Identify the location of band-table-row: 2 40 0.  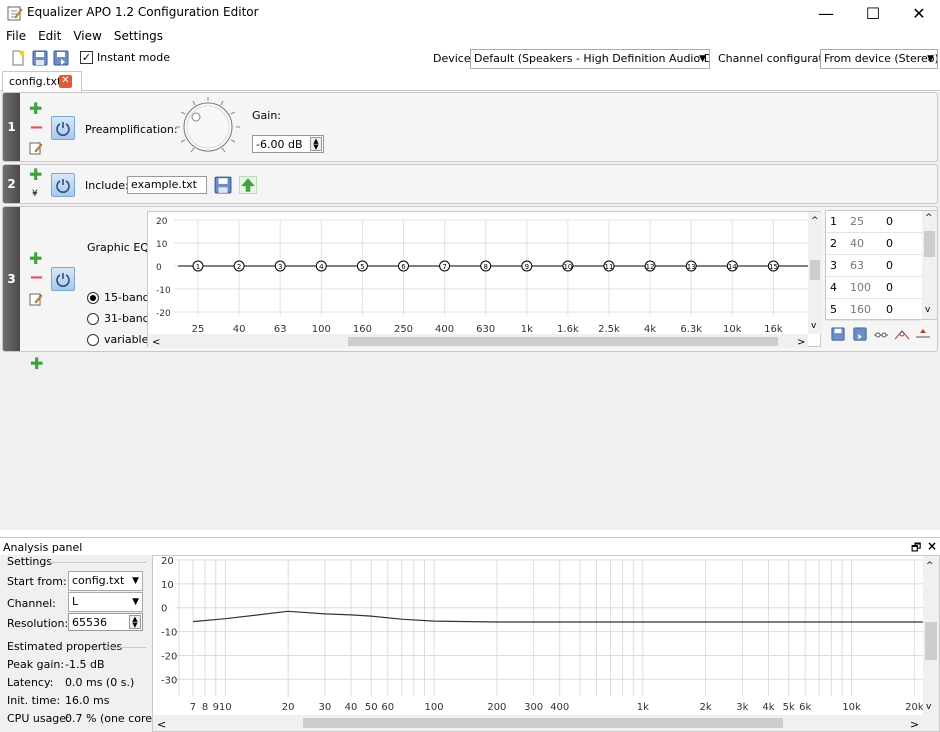
(874, 244).